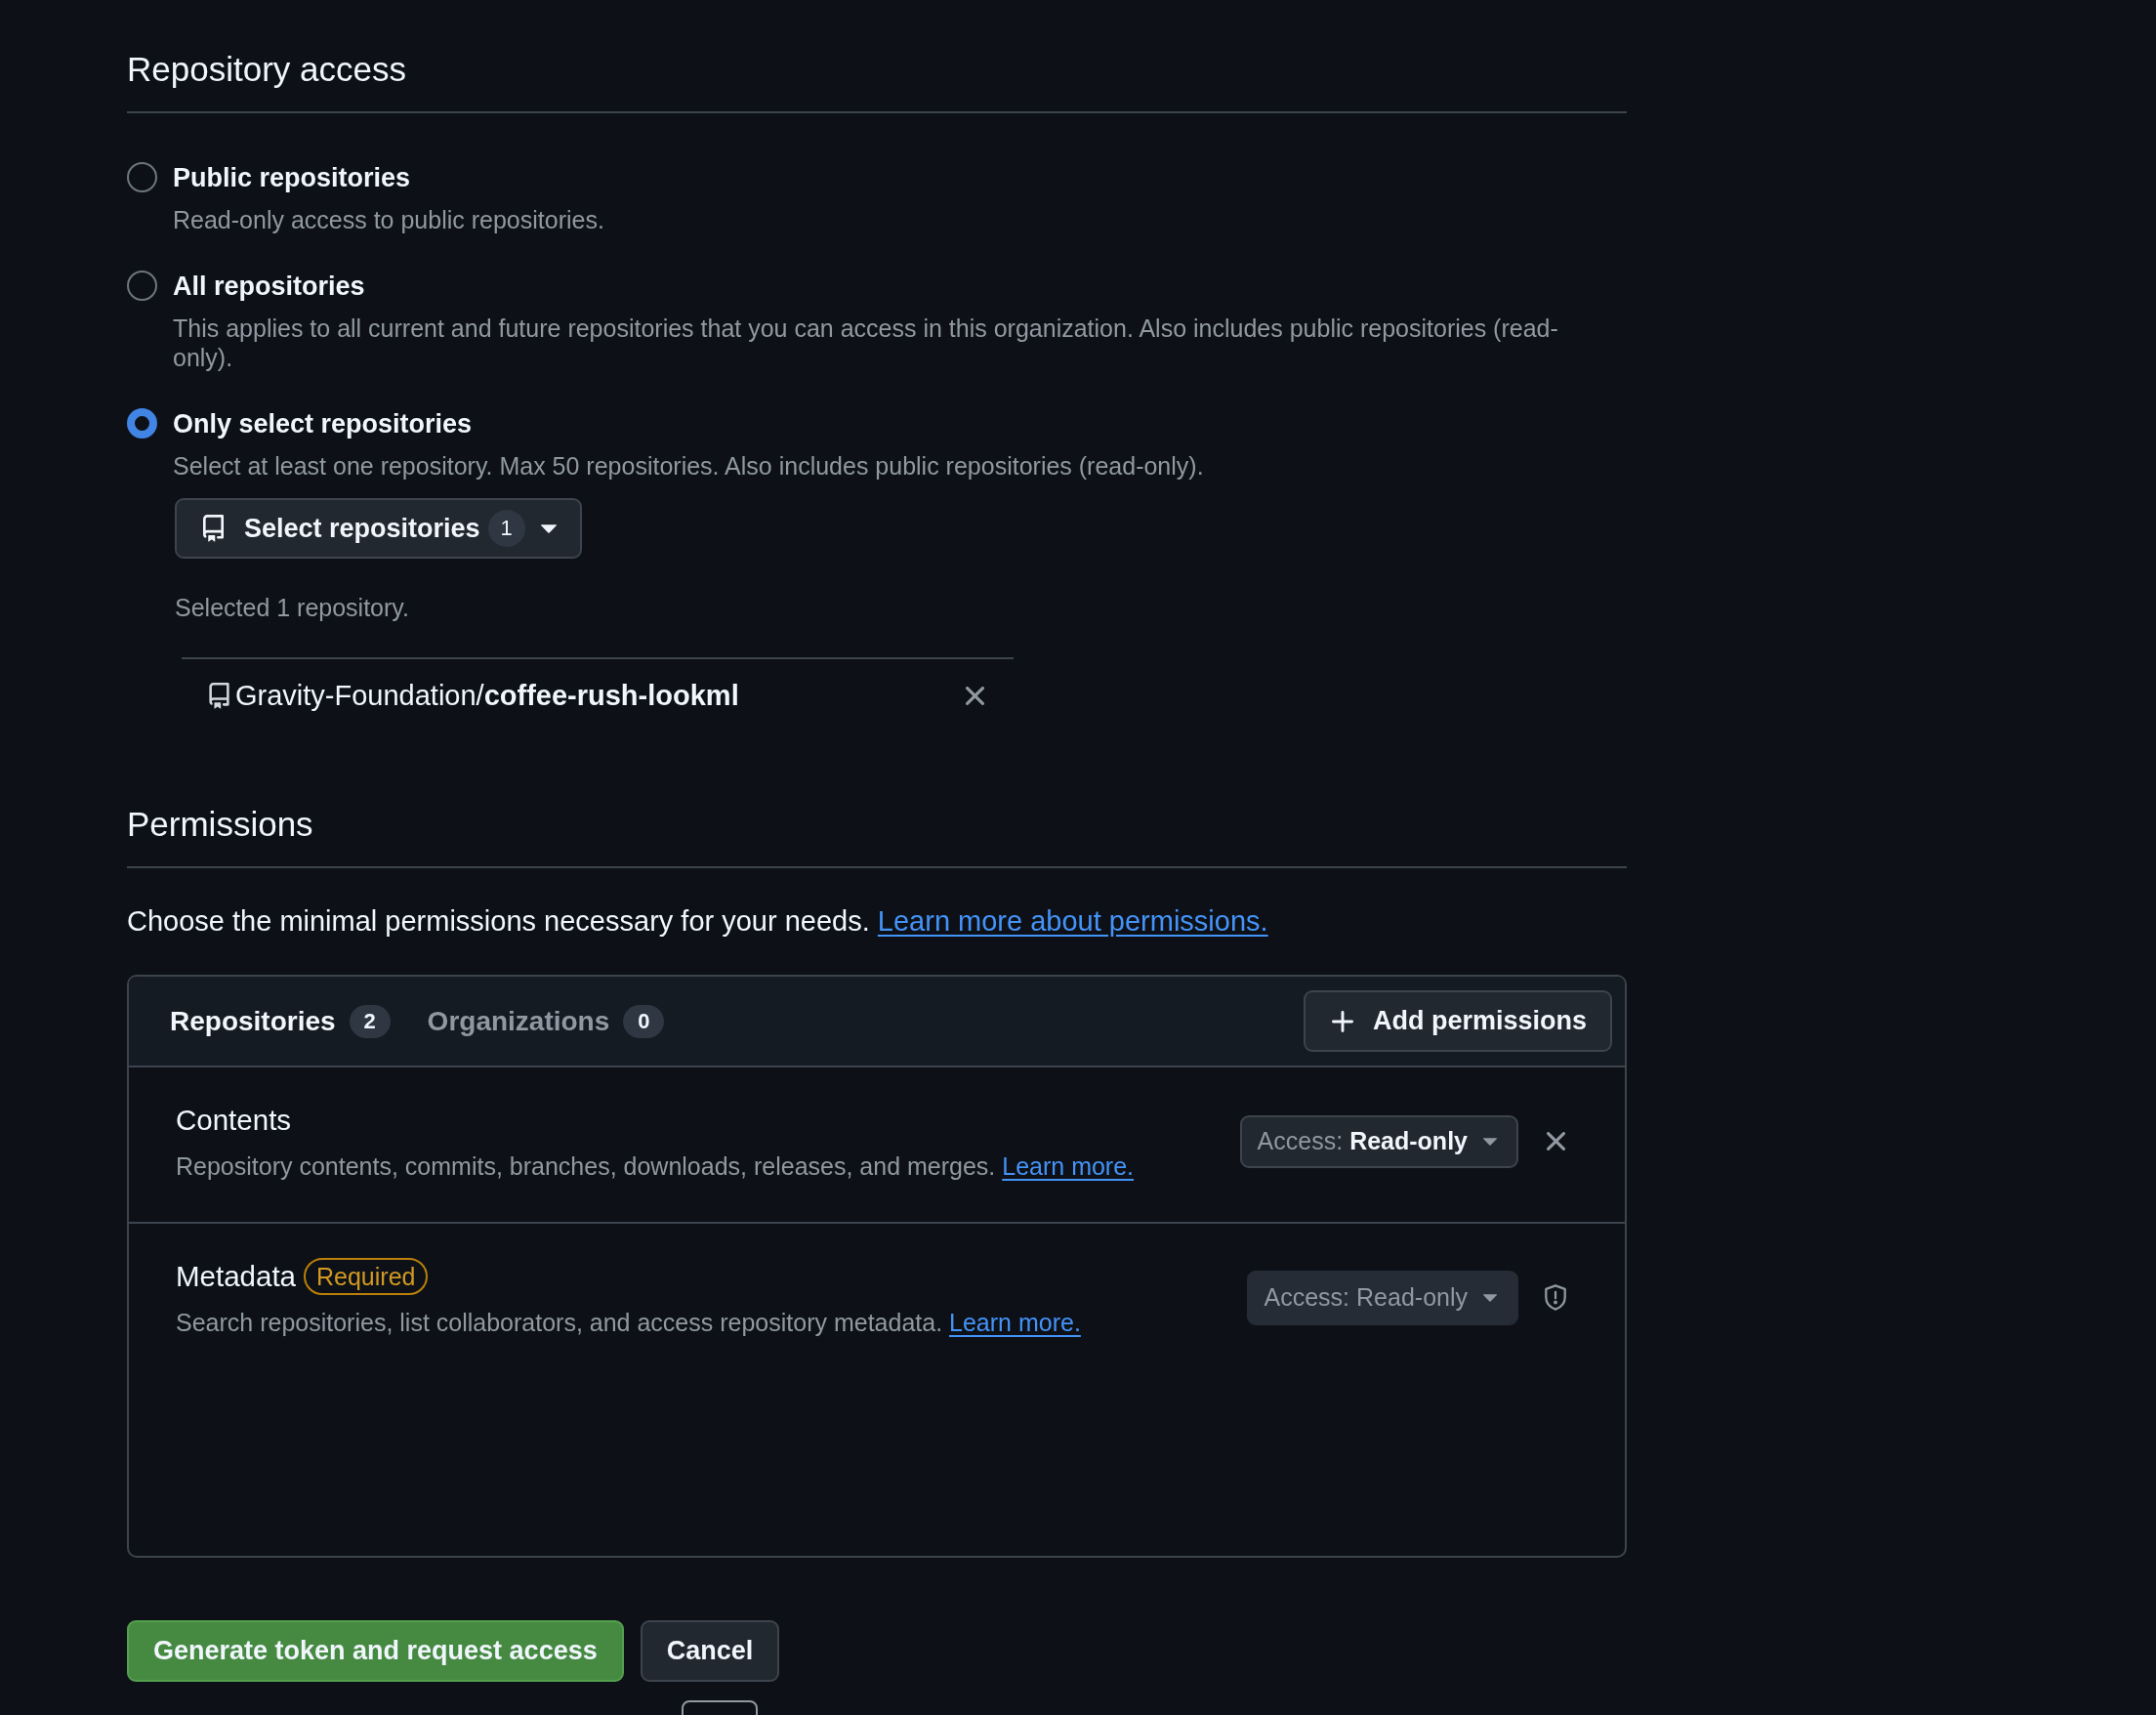  Describe the element at coordinates (378, 529) in the screenshot. I see `select-repositories-button: Select repositories 1` at that location.